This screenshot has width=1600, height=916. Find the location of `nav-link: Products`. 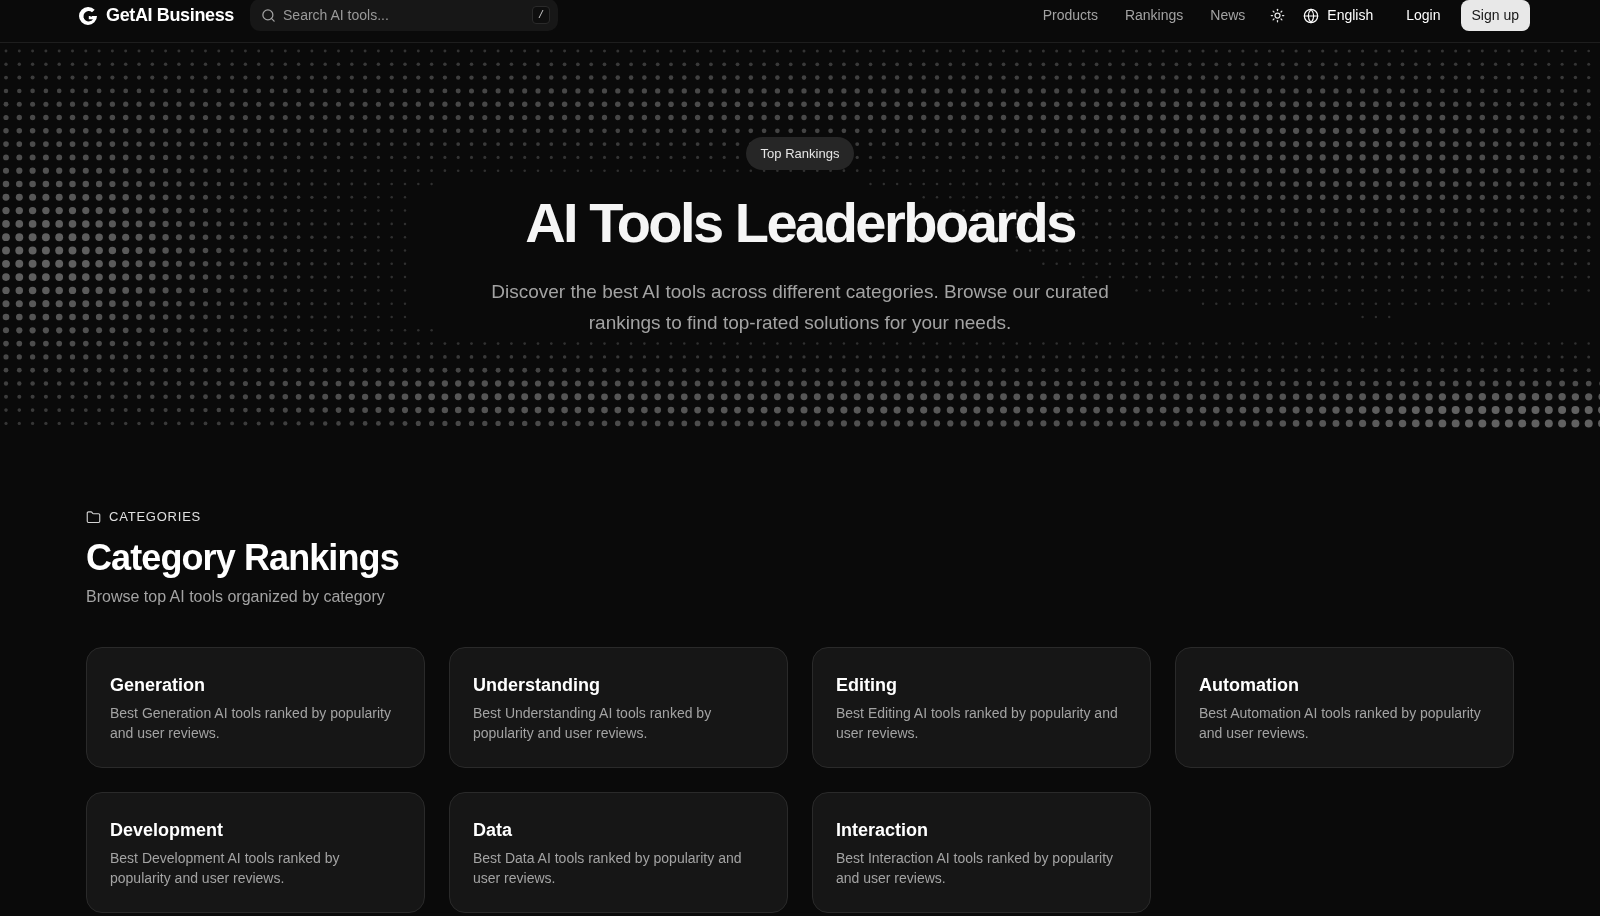

nav-link: Products is located at coordinates (1070, 15).